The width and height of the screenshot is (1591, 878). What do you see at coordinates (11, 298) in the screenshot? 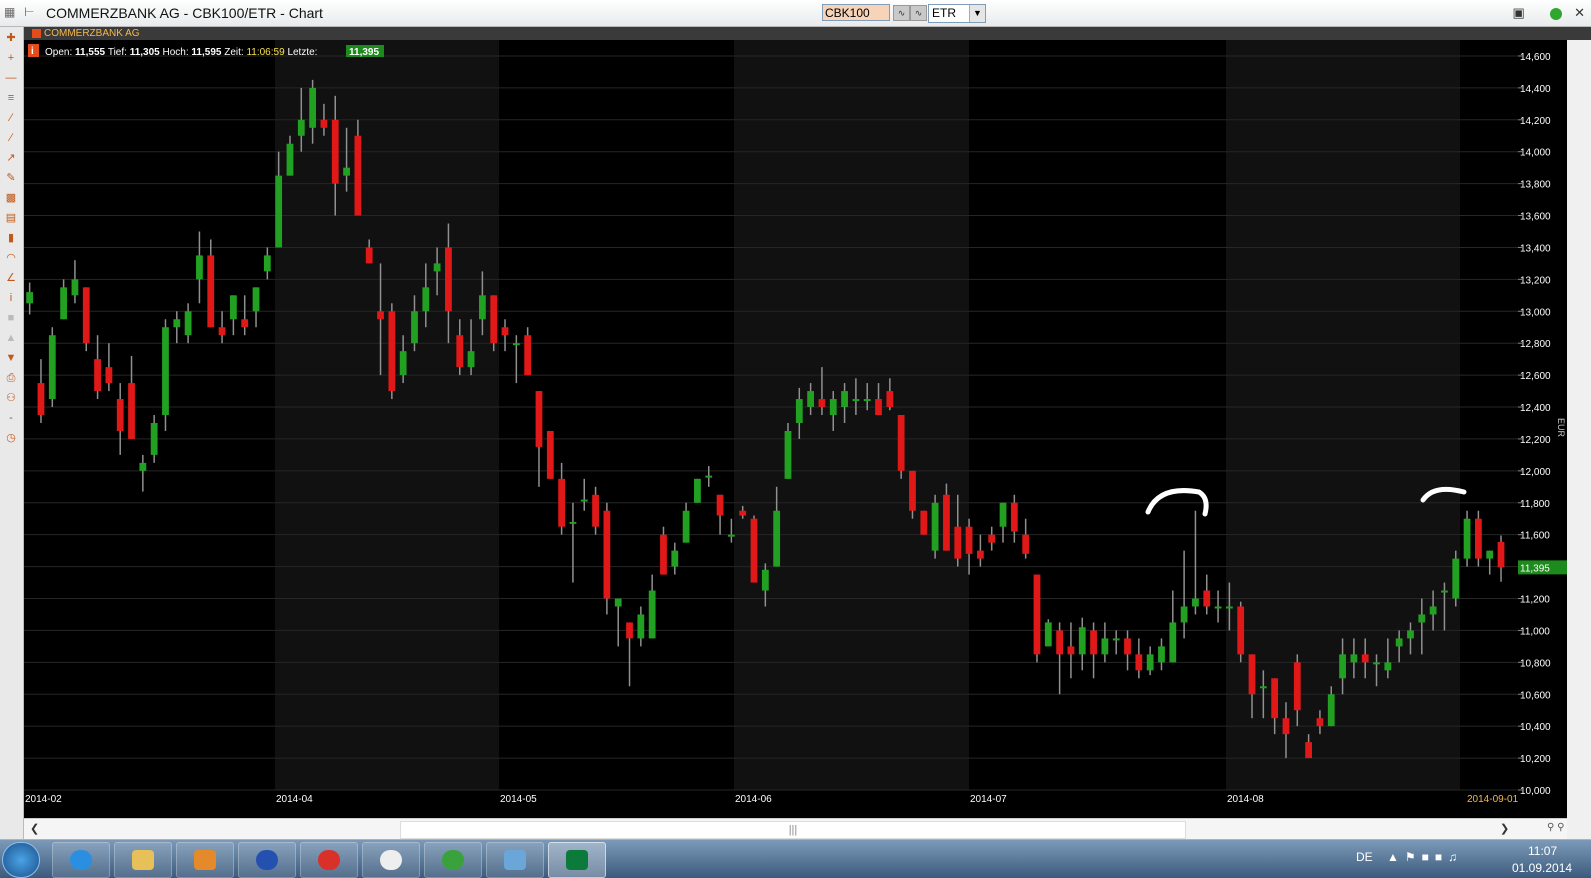
I see `info-icon: i` at bounding box center [11, 298].